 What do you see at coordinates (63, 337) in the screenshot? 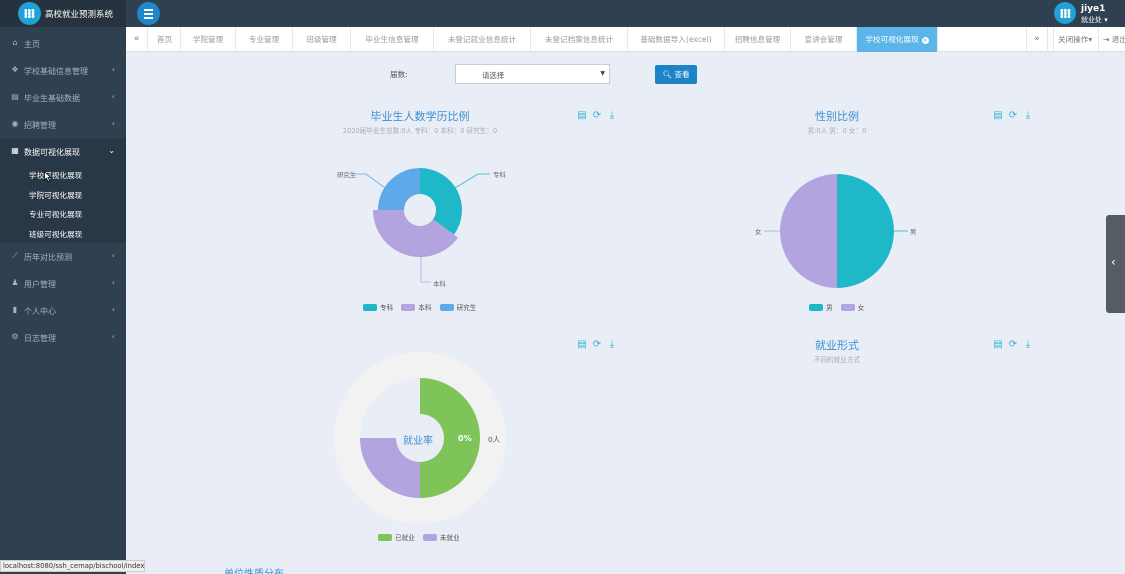
I see `sidebar-item-8: ⚙ 日志管理 ‹` at bounding box center [63, 337].